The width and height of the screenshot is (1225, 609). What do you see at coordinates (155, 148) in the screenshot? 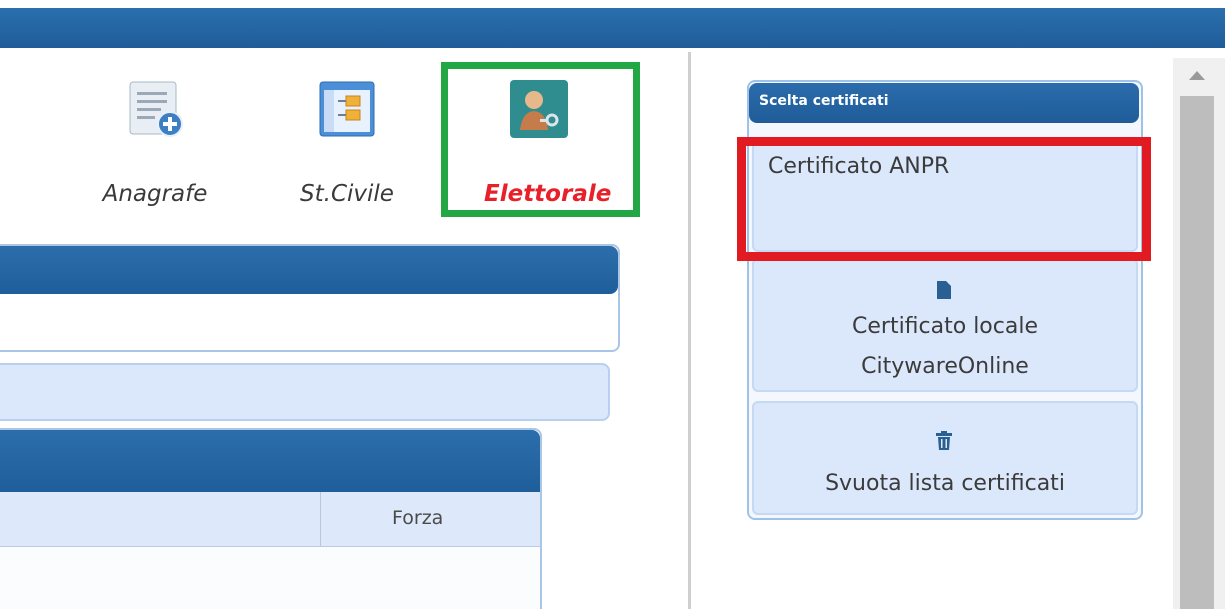
I see `module-anagrafe: Anagrafe` at bounding box center [155, 148].